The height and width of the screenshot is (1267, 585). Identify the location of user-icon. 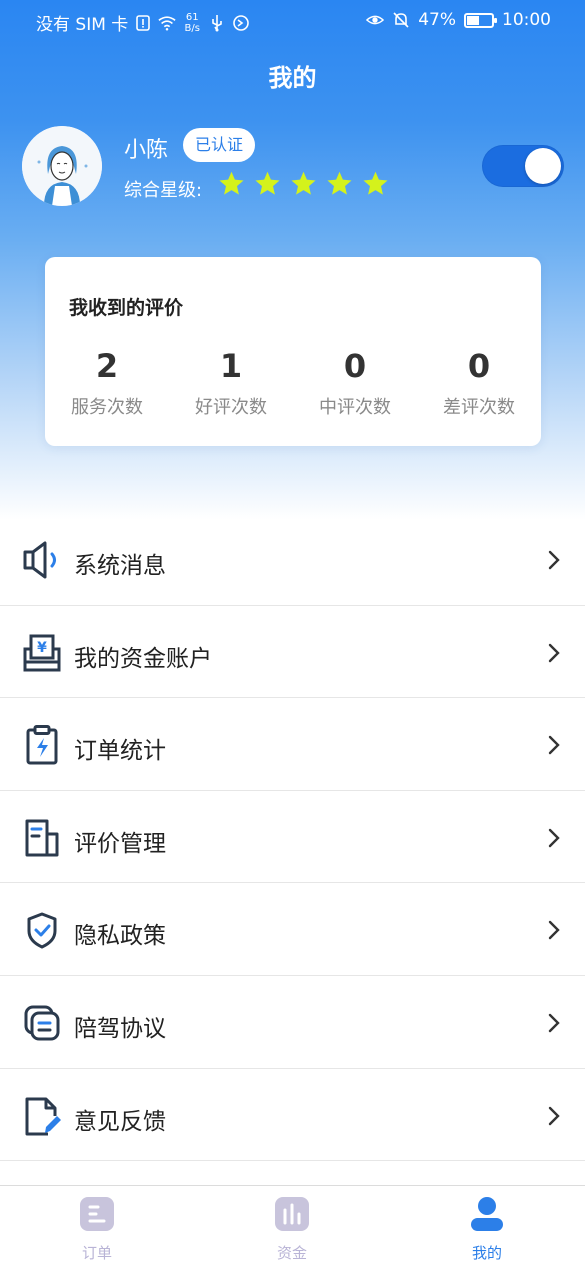
(487, 1214).